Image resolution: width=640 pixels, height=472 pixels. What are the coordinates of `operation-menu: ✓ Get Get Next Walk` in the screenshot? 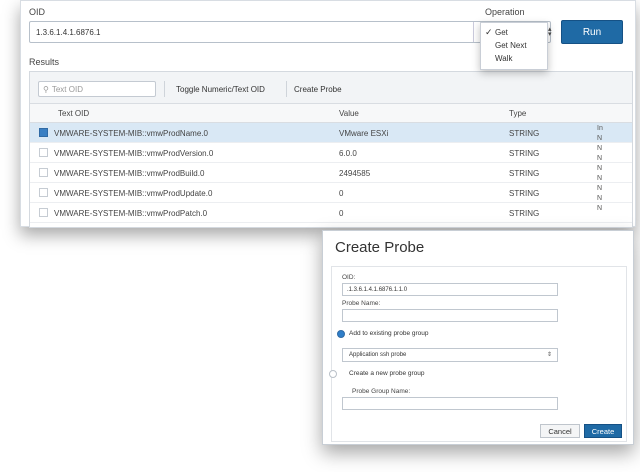 It's located at (514, 46).